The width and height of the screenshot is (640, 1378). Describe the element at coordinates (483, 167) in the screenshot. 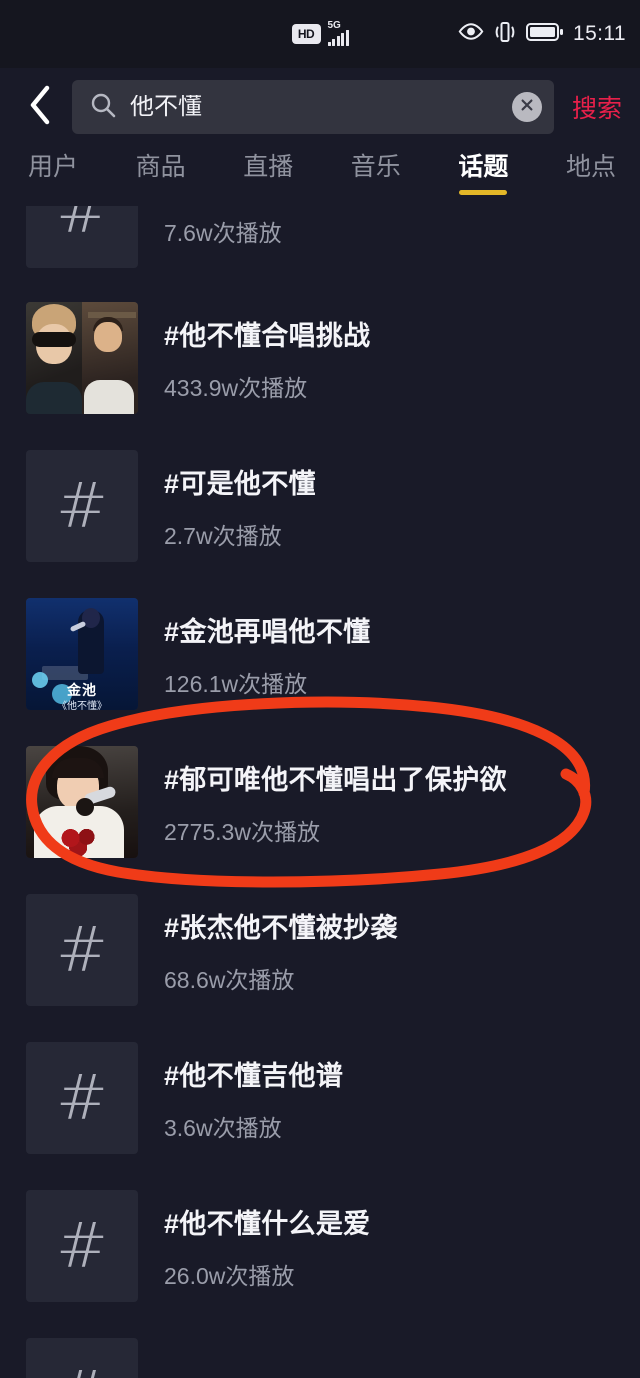

I see `tab-label: 话题` at that location.